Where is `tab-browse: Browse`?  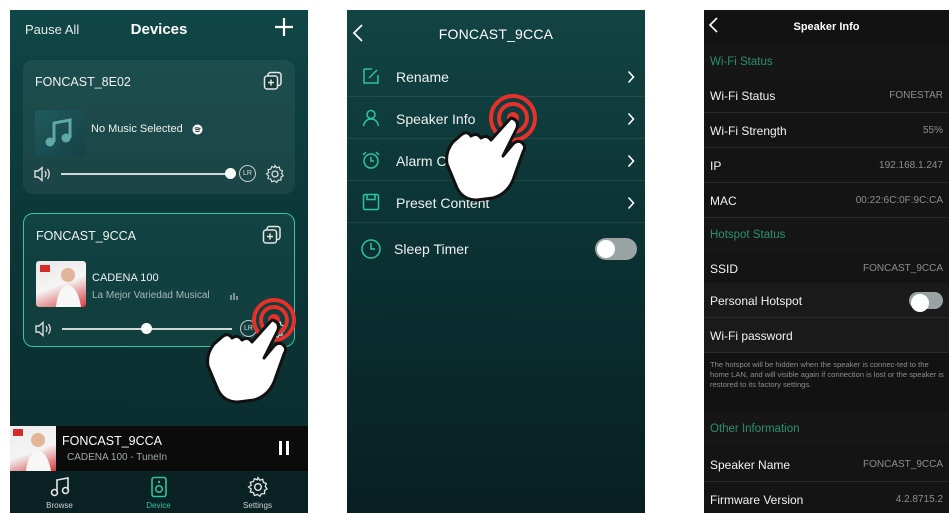
tab-browse: Browse is located at coordinates (59, 492).